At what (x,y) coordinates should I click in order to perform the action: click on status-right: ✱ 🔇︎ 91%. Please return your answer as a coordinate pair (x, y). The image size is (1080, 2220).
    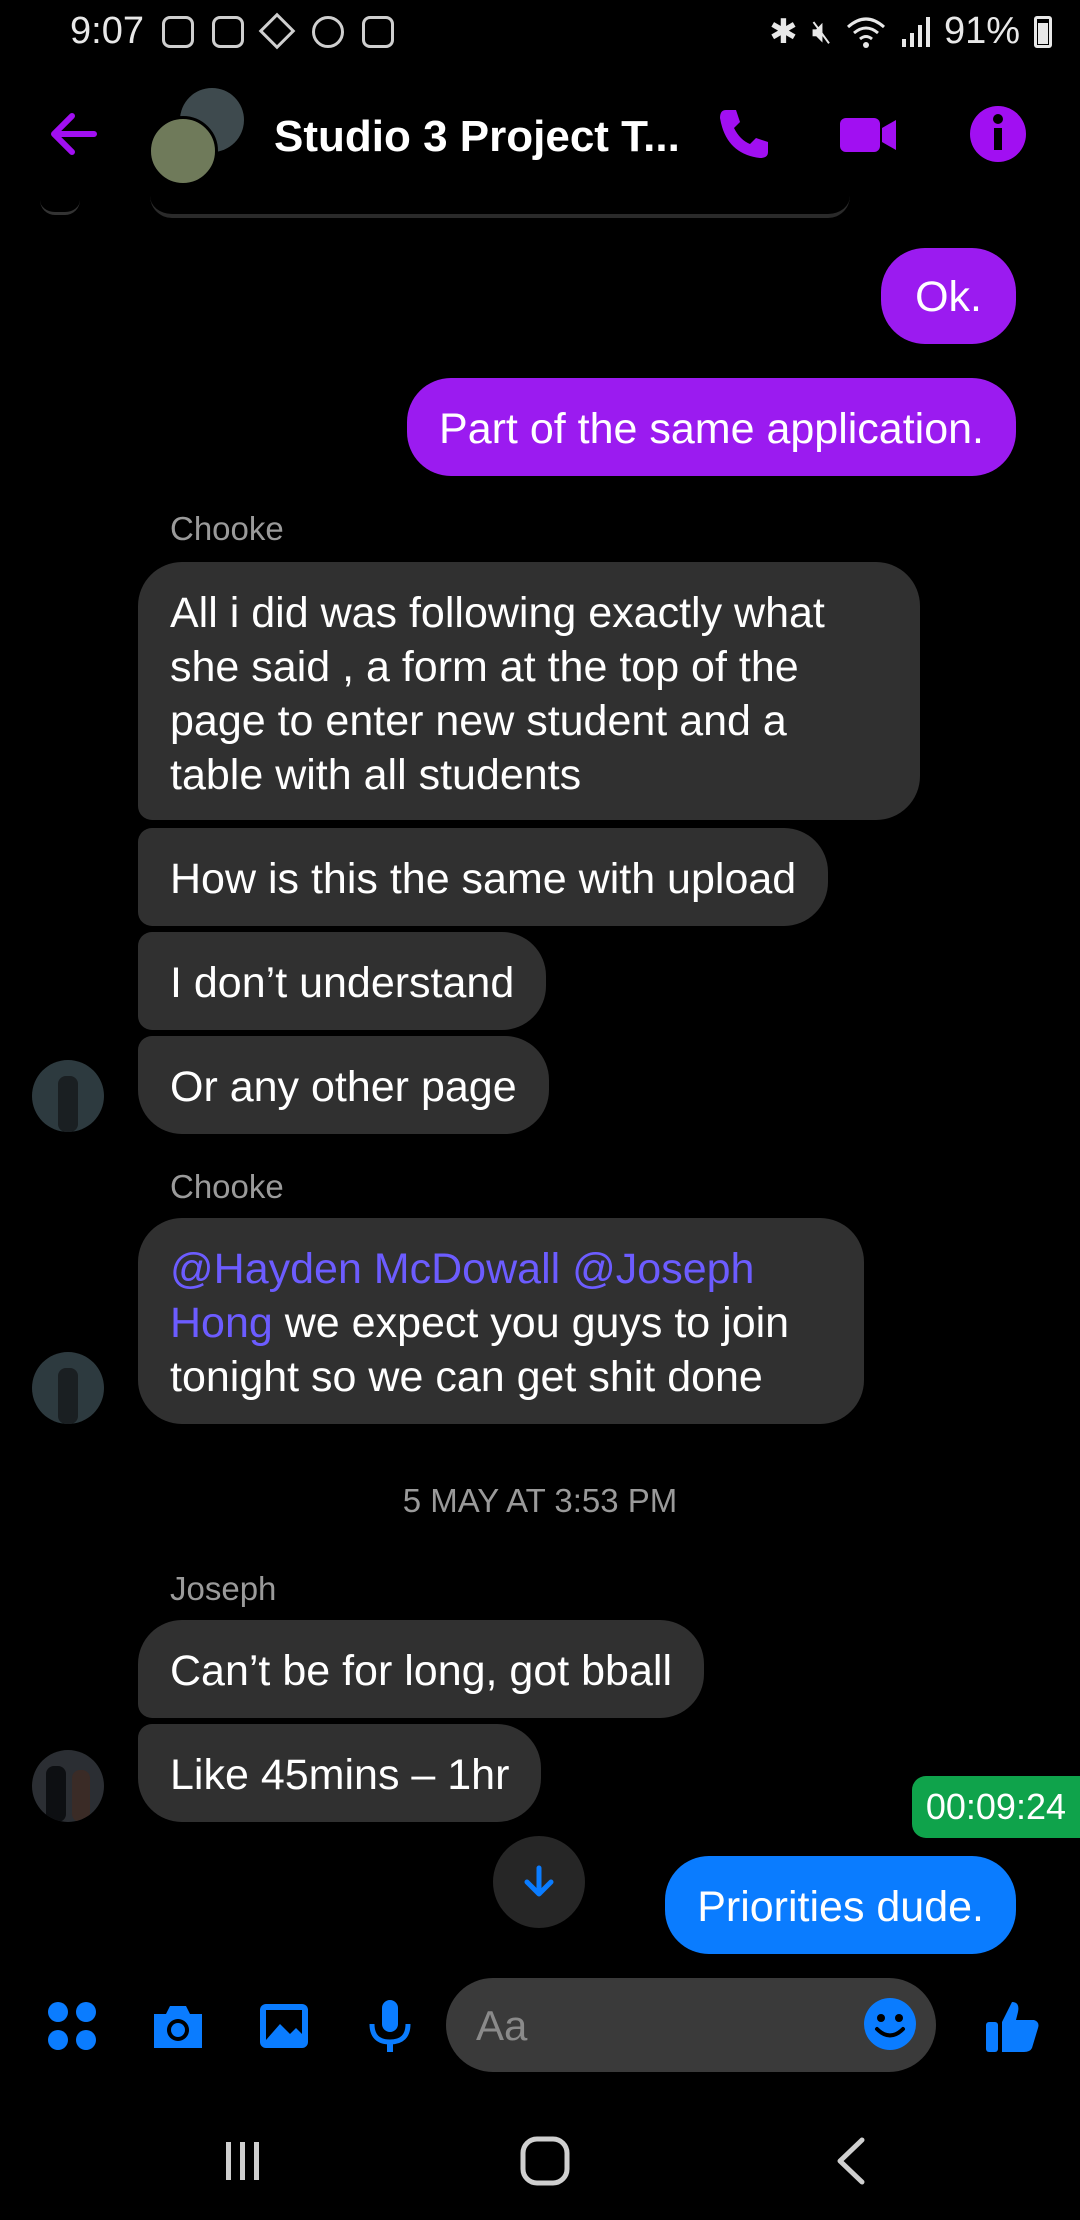
    Looking at the image, I should click on (910, 31).